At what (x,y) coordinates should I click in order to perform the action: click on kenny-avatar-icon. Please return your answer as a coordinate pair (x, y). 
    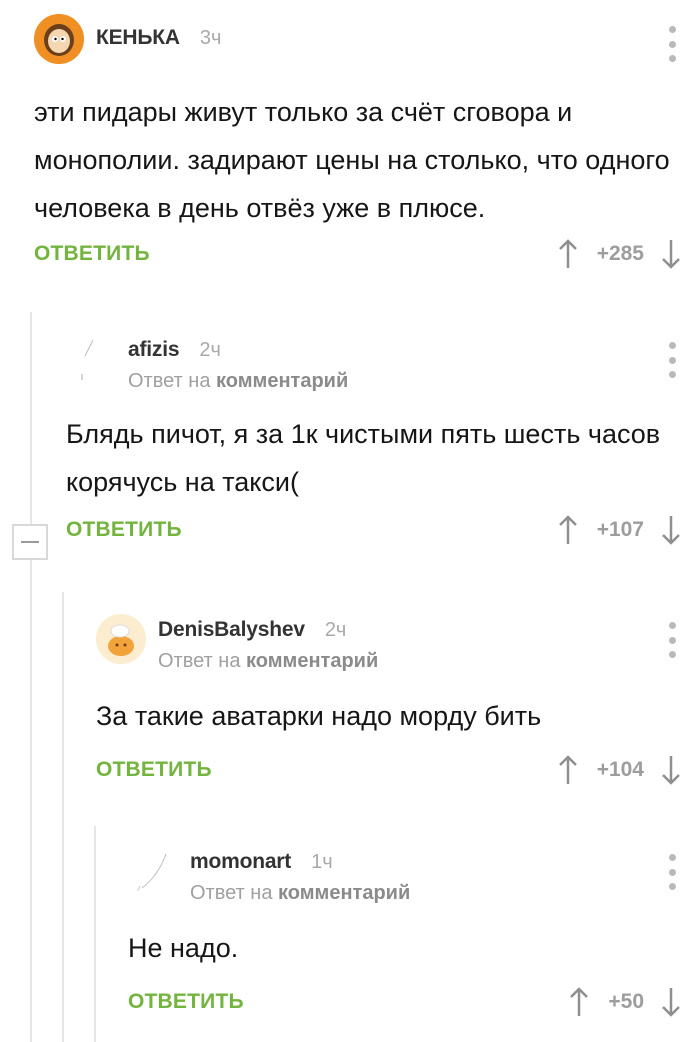
    Looking at the image, I should click on (59, 39).